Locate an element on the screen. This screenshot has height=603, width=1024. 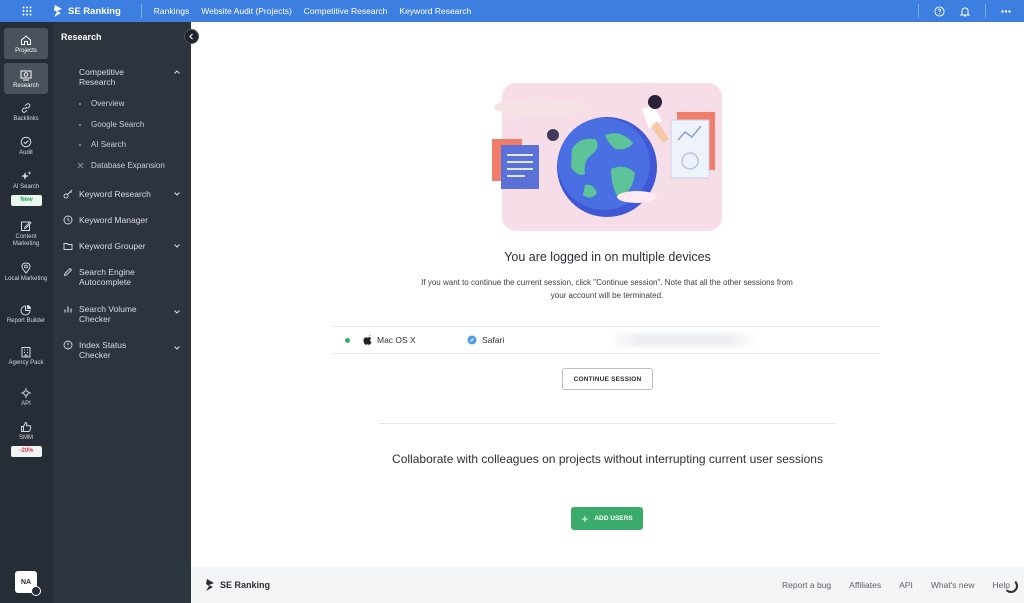
footer-logo: SE Ranking is located at coordinates (237, 585).